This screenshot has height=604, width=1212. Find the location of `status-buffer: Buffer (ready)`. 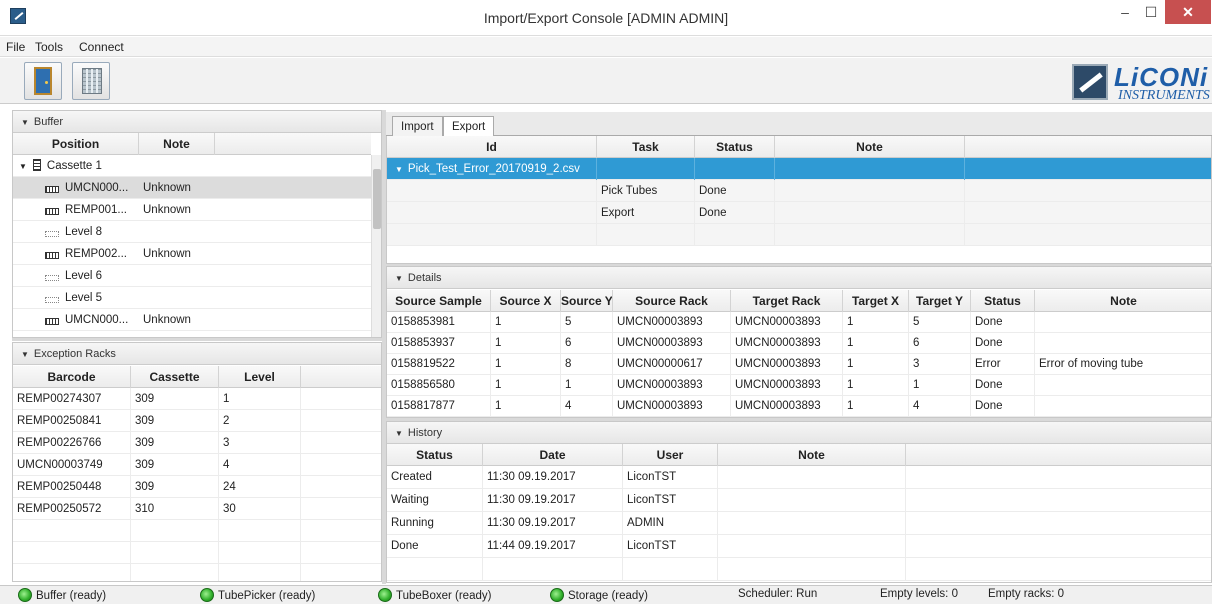

status-buffer: Buffer (ready) is located at coordinates (62, 595).